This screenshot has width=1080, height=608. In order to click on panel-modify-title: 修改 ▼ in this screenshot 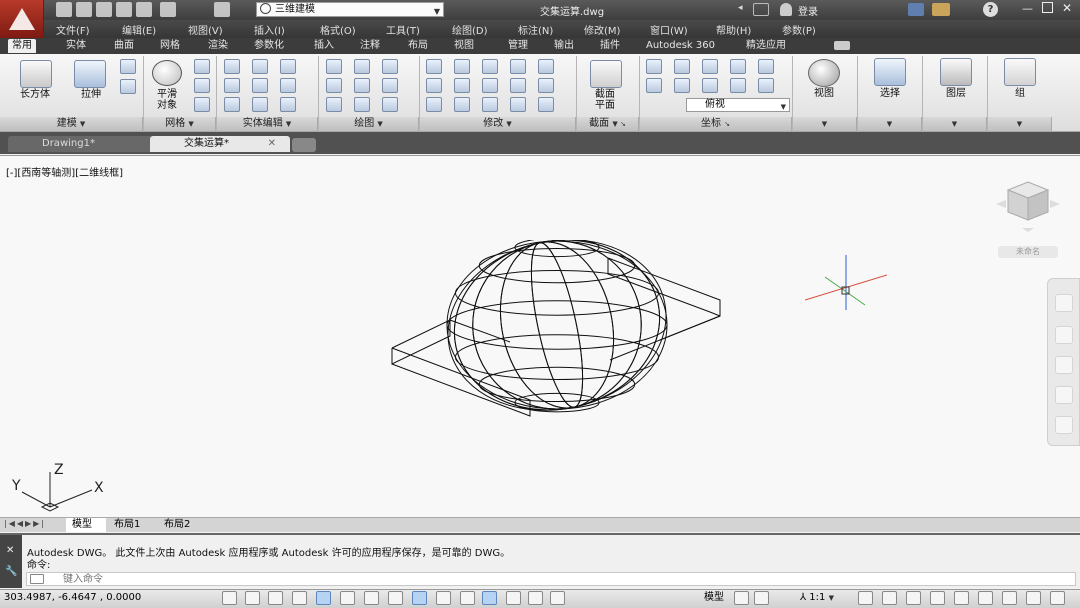, I will do `click(498, 124)`.